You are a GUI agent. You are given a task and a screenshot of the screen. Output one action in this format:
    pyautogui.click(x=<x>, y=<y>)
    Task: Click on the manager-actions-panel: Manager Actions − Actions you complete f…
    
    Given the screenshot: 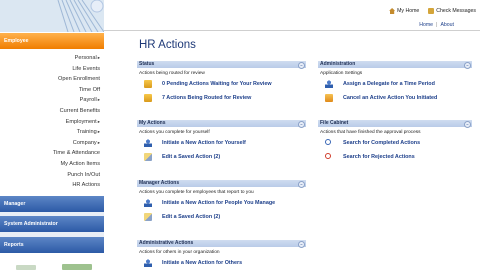 What is the action you would take?
    pyautogui.click(x=221, y=204)
    